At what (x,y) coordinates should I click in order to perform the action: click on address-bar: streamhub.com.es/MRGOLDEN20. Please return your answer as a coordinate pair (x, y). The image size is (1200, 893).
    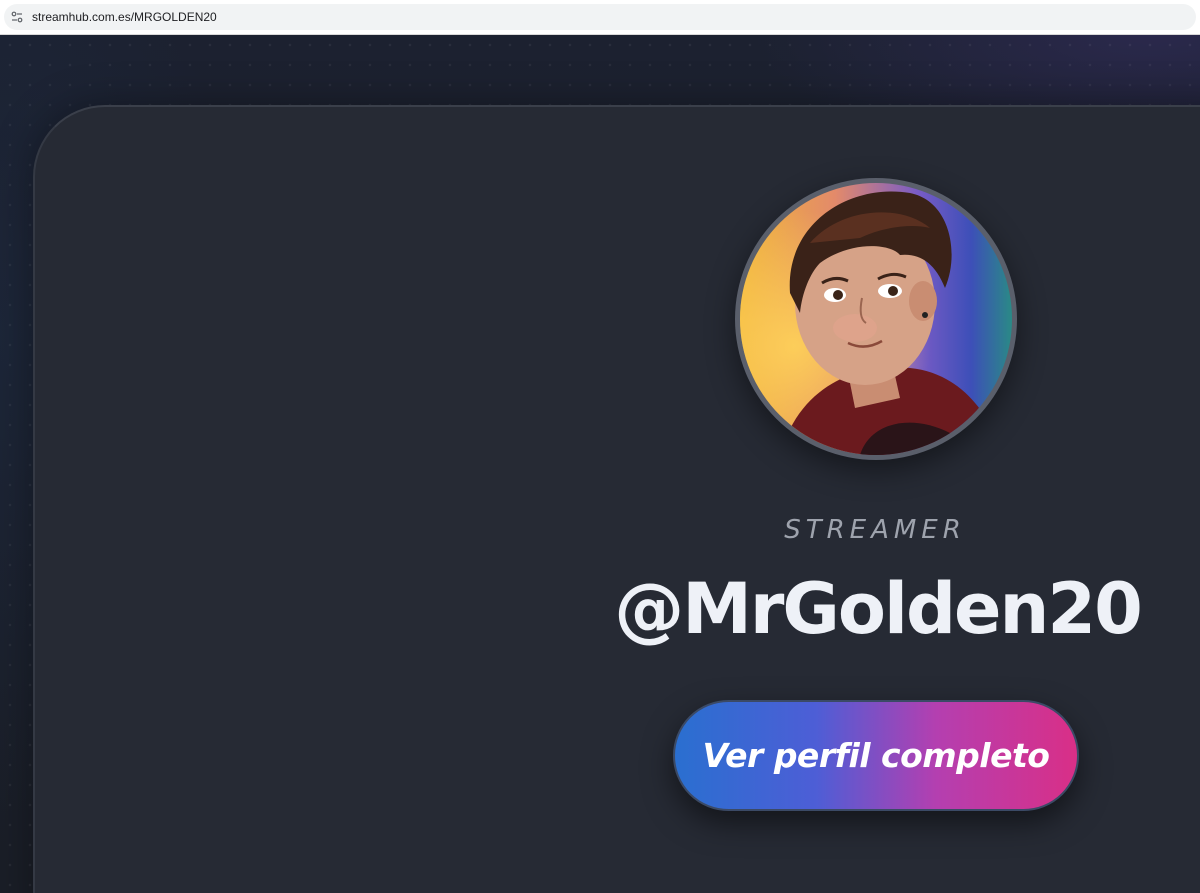
    Looking at the image, I should click on (600, 17).